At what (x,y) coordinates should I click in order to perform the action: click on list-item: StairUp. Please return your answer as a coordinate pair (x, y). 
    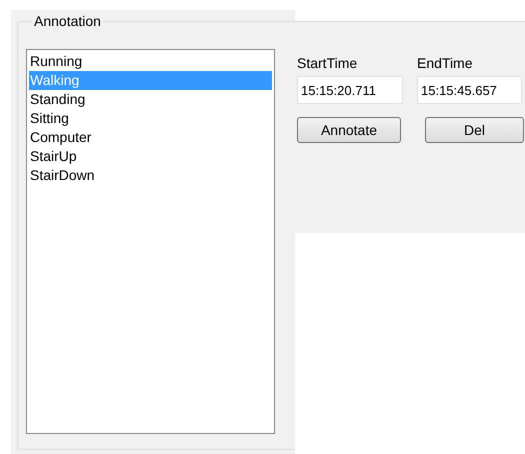
    Looking at the image, I should click on (150, 156).